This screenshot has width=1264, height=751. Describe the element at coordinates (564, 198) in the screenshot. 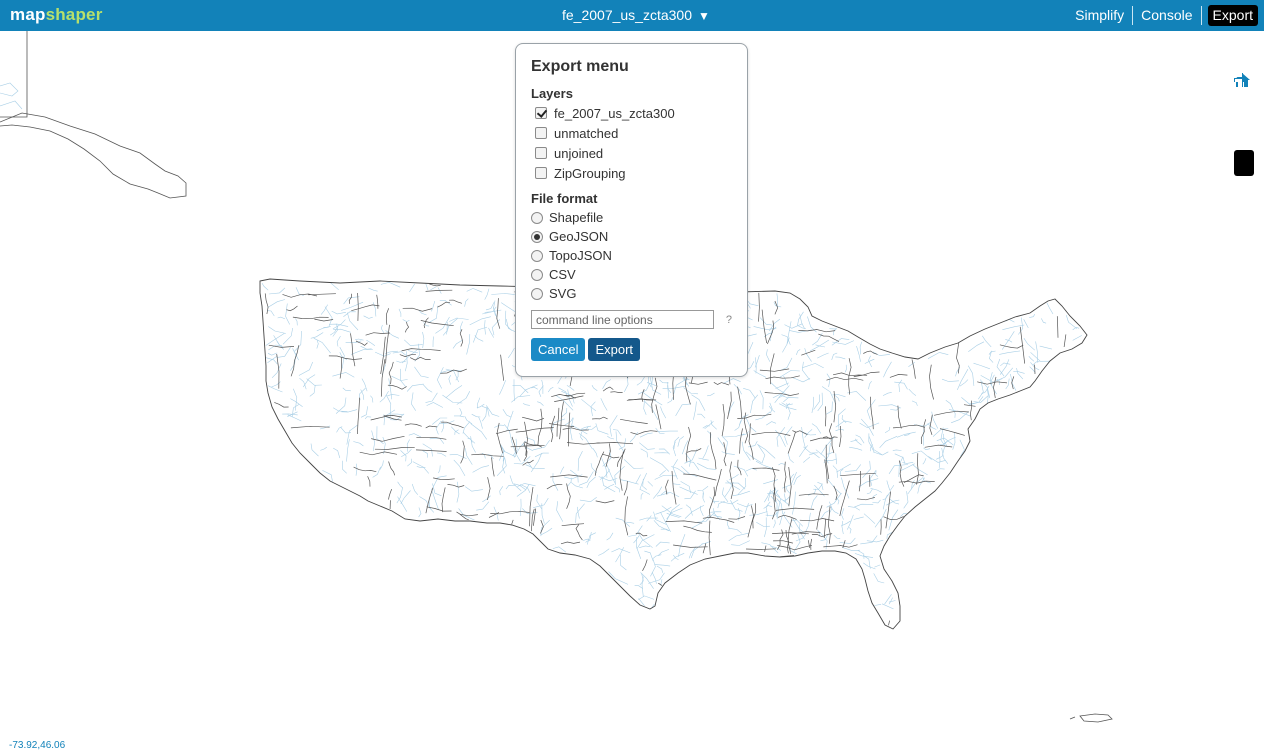

I see `file-format-title: File format` at that location.